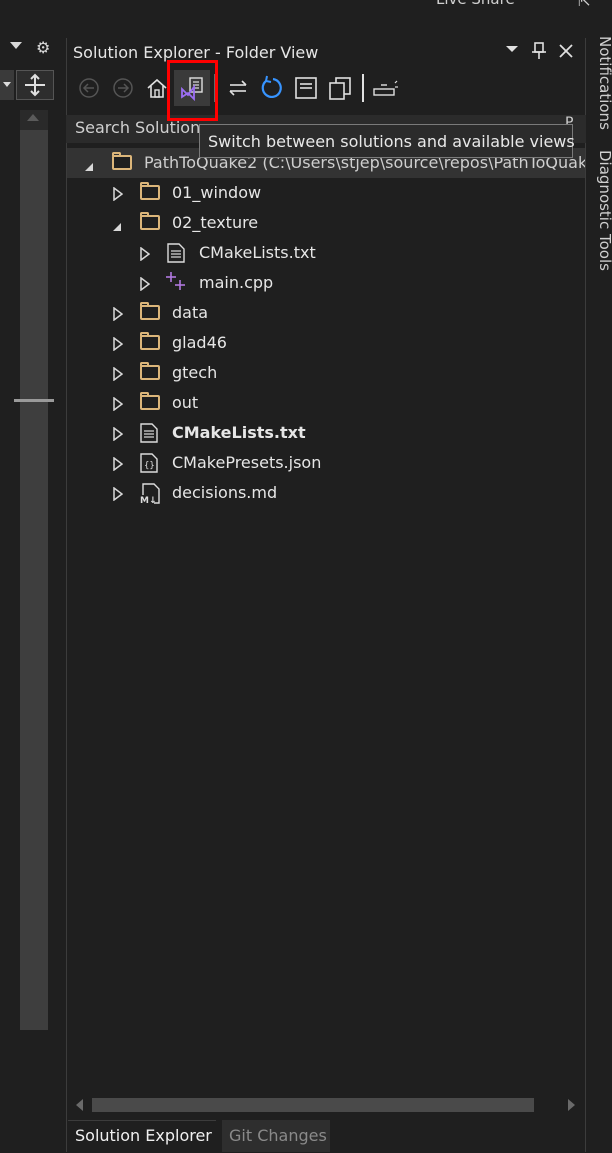 This screenshot has height=1153, width=612. I want to click on tree-item-label: gtech, so click(195, 372).